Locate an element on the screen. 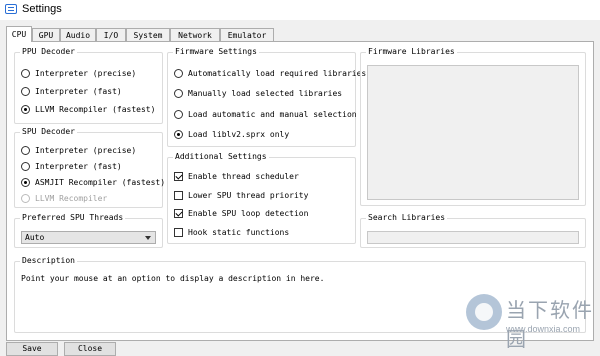  tab-io: I/O is located at coordinates (111, 34).